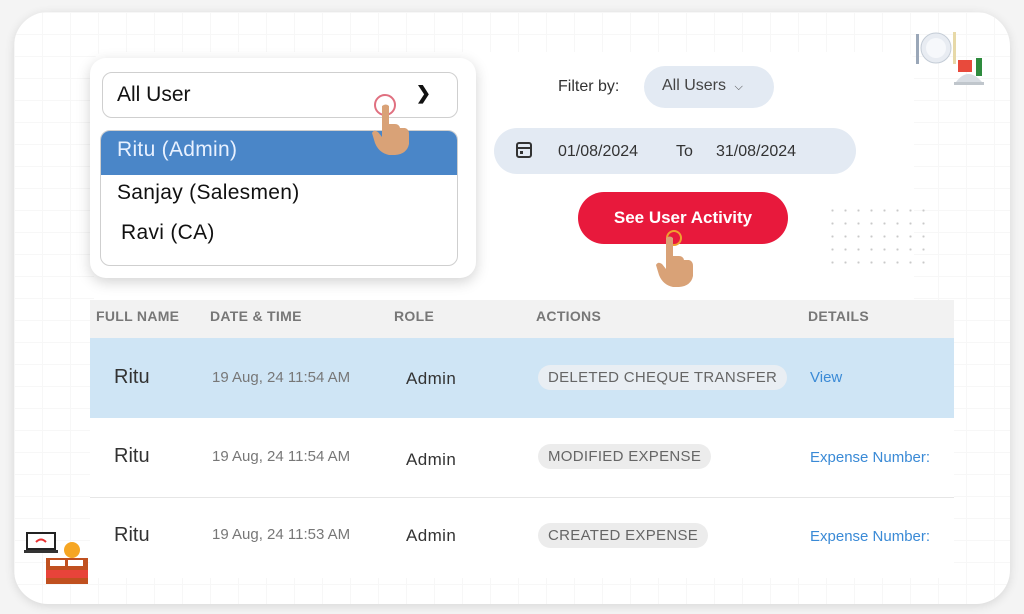 Image resolution: width=1024 pixels, height=614 pixels. I want to click on dot-grid-decoration, so click(878, 234).